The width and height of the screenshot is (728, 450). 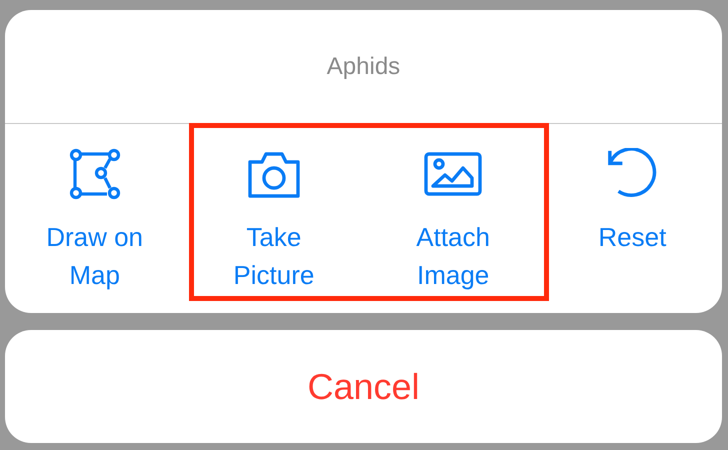 I want to click on polygon-nodes-icon, so click(x=94, y=174).